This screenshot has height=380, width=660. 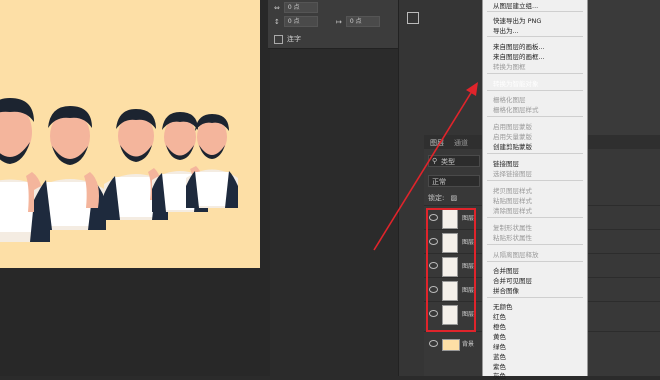 I want to click on menu-item-enable-layer-mask: 启用图层蒙版, so click(x=512, y=126).